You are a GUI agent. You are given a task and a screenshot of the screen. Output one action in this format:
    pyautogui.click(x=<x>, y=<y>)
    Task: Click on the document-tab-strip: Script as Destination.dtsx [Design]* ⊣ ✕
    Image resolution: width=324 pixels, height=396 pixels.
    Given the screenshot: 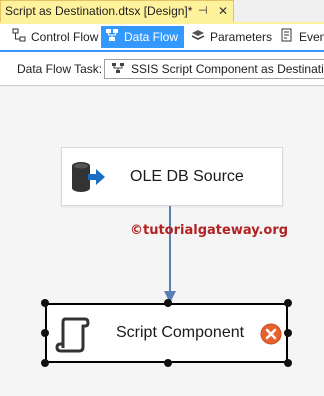 What is the action you would take?
    pyautogui.click(x=162, y=11)
    